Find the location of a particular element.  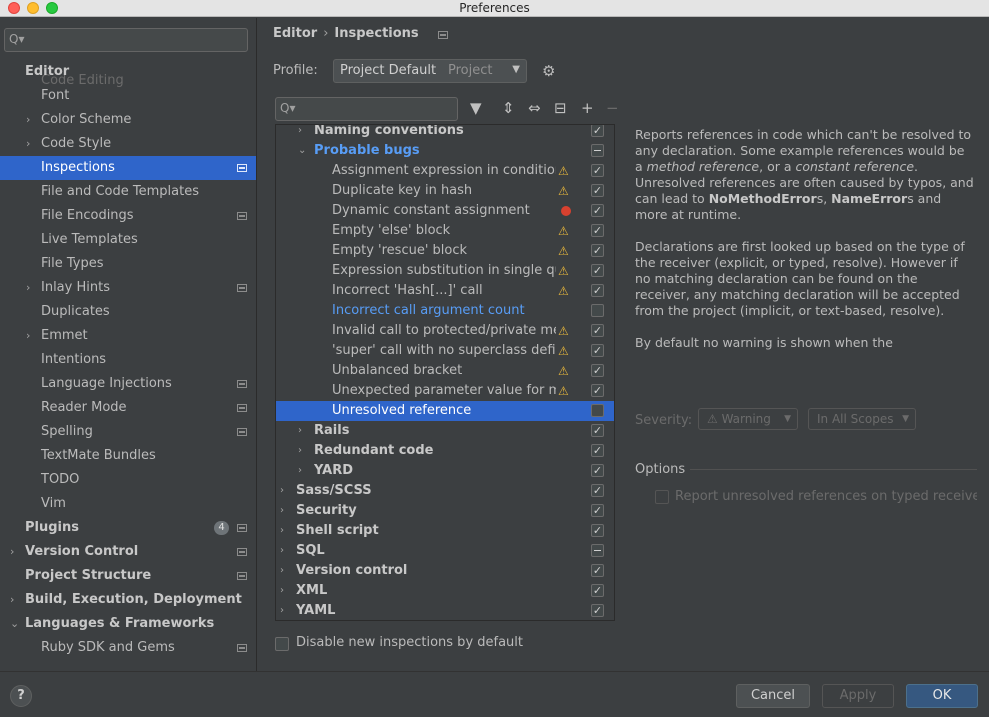

tree-group-xml: › XML ✓ is located at coordinates (445, 591).